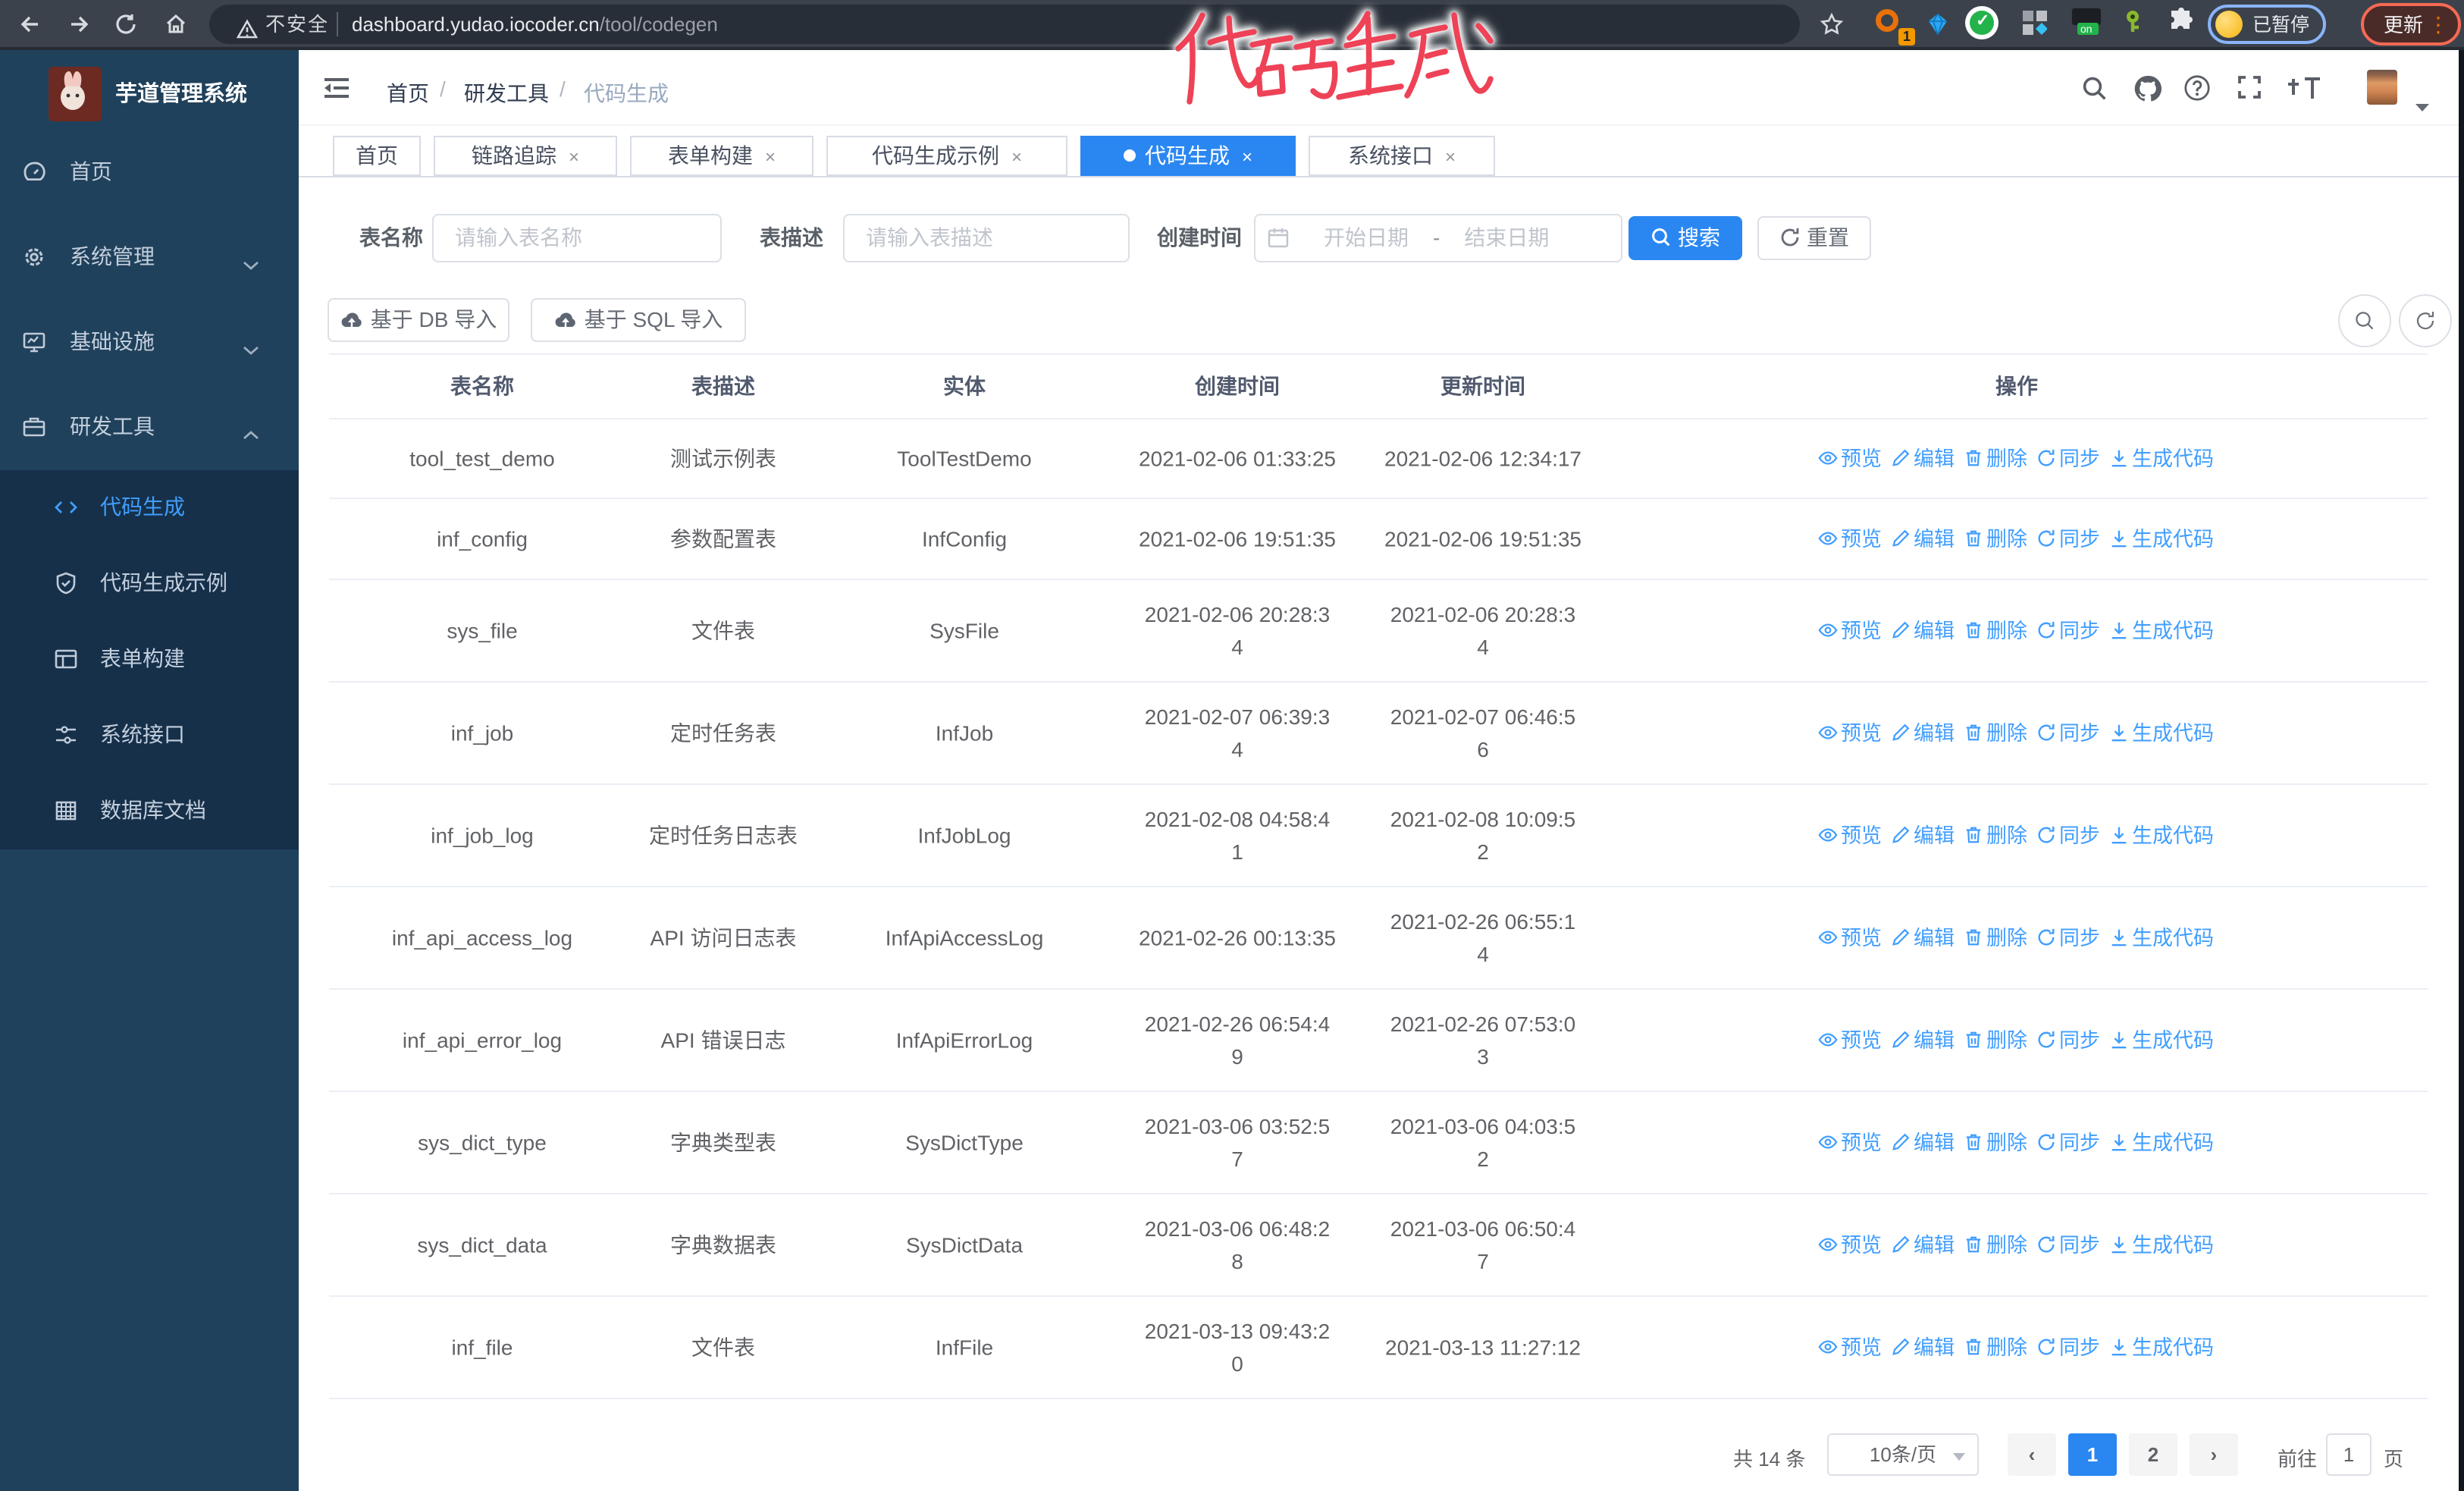 Image resolution: width=2464 pixels, height=1491 pixels. What do you see at coordinates (2086, 29) in the screenshot?
I see `svg-text: on` at bounding box center [2086, 29].